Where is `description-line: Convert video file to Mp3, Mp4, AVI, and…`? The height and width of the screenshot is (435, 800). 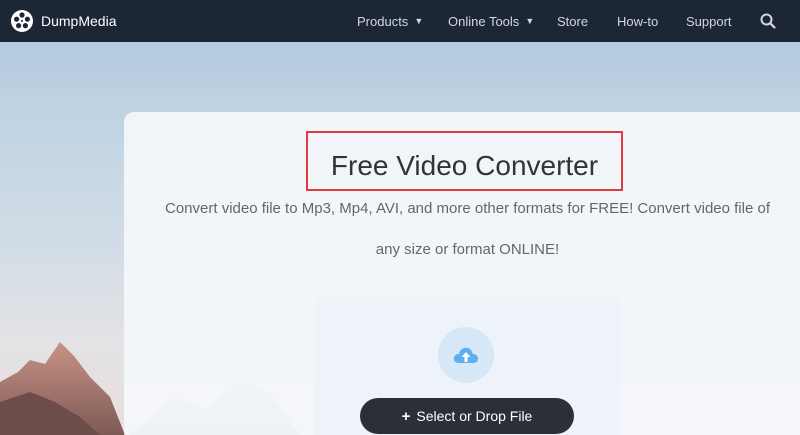 description-line: Convert video file to Mp3, Mp4, AVI, and… is located at coordinates (467, 208).